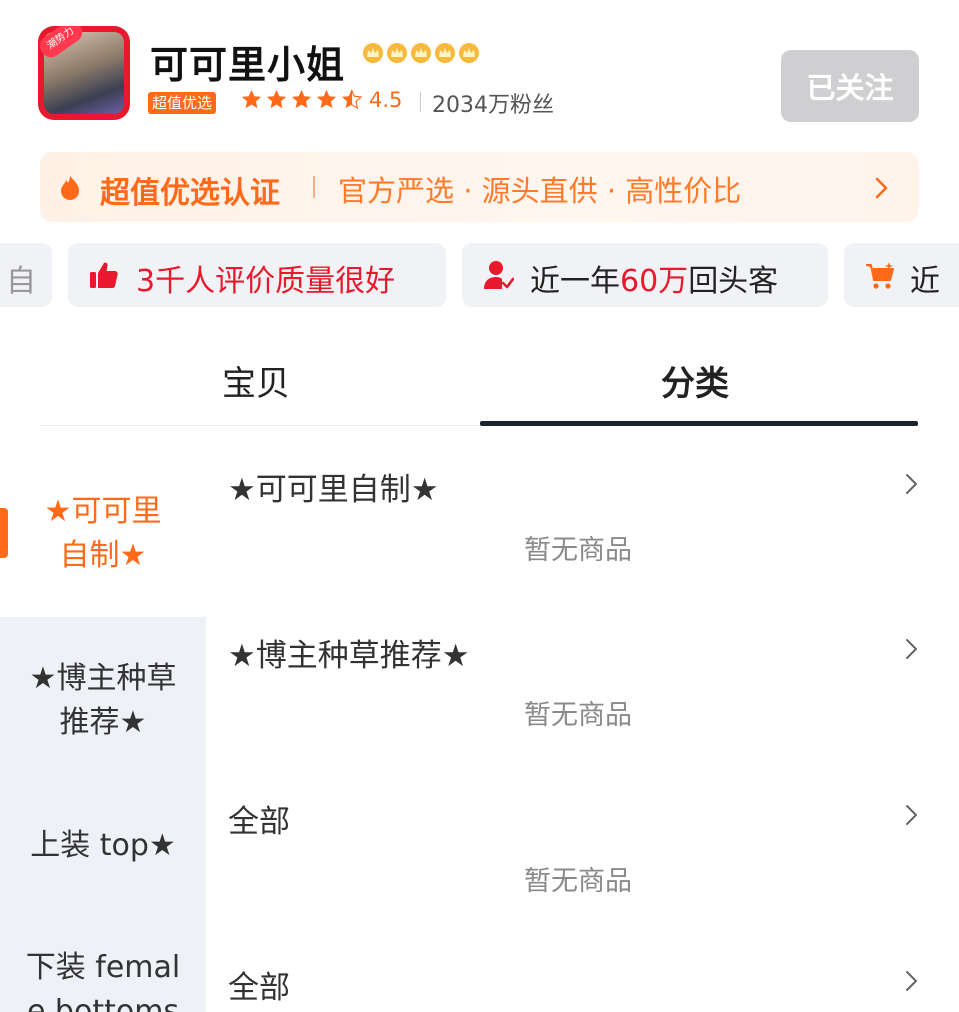 The image size is (959, 1012). I want to click on rating-stars, so click(301, 99).